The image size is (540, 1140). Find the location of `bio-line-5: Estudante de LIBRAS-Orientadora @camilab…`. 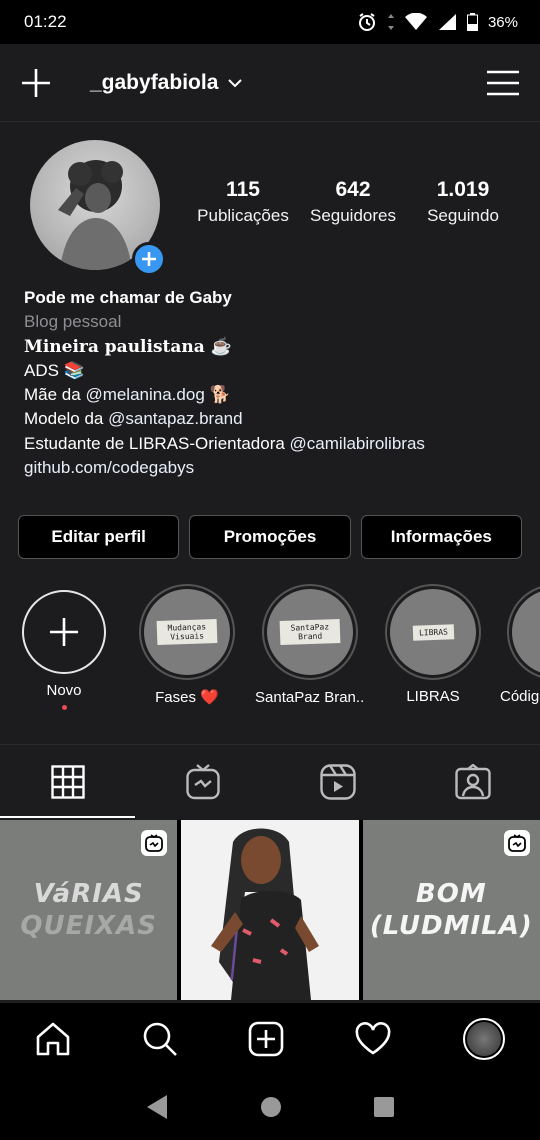

bio-line-5: Estudante de LIBRAS-Orientadora @camilab… is located at coordinates (274, 444).